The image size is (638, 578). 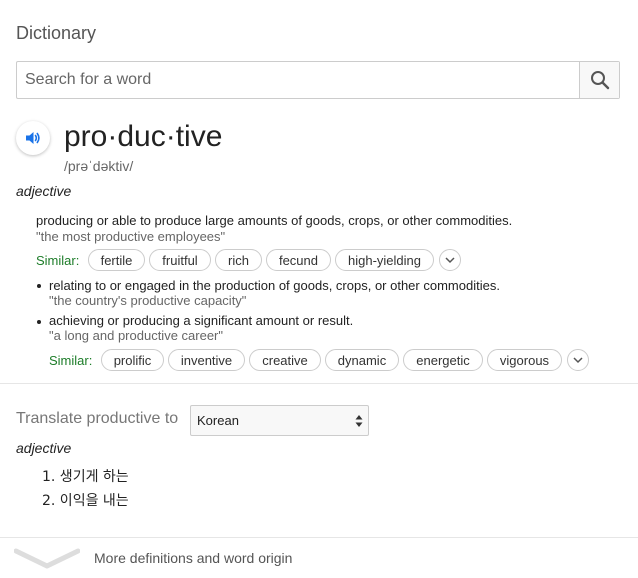 I want to click on similar-chip: prolific, so click(x=132, y=360).